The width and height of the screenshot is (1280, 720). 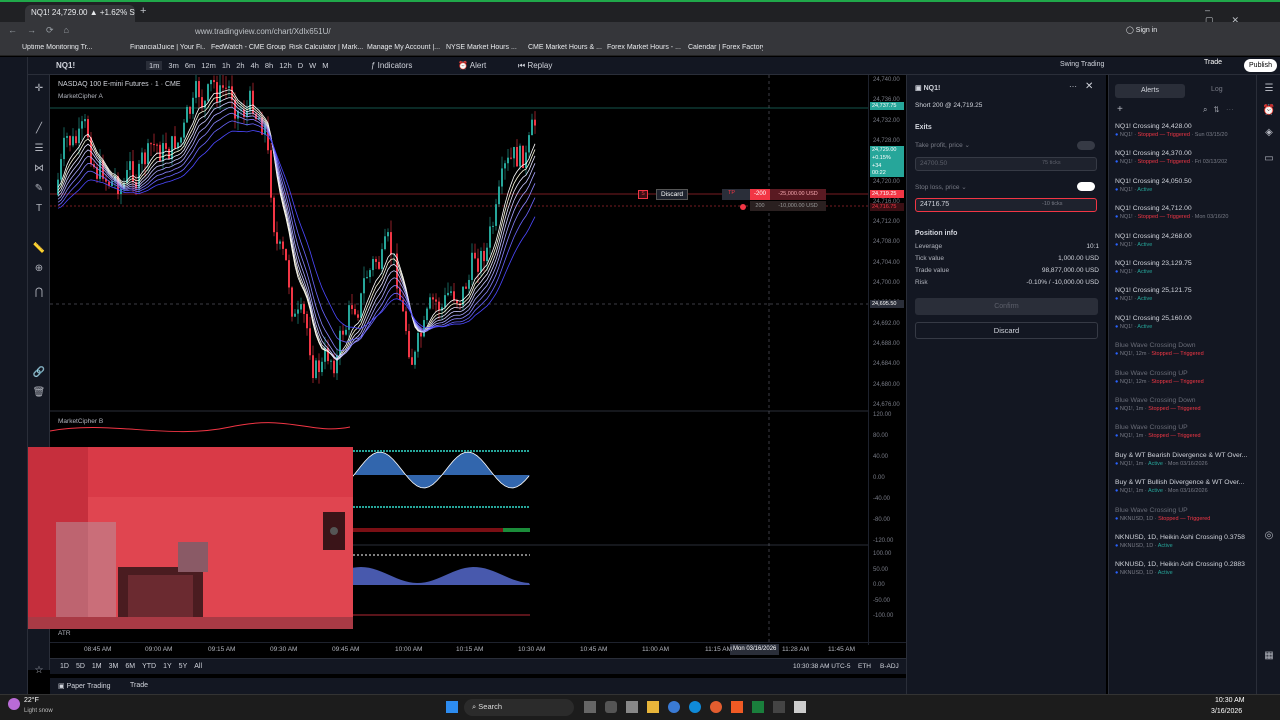 I want to click on app-icon, so click(x=632, y=707).